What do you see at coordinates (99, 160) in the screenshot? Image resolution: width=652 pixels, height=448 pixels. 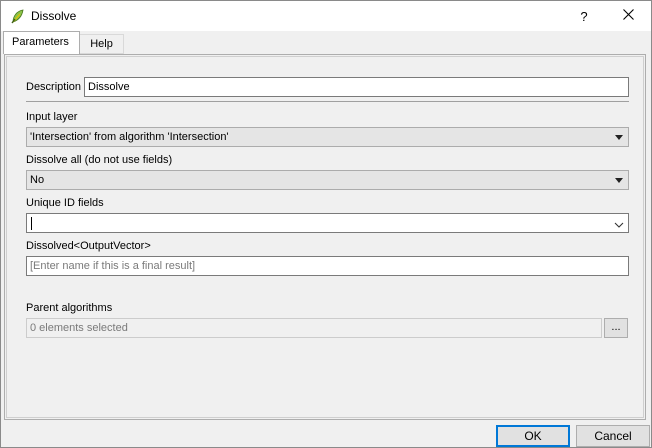 I see `dissolve-all-label: Dissolve all (do not use fields)` at bounding box center [99, 160].